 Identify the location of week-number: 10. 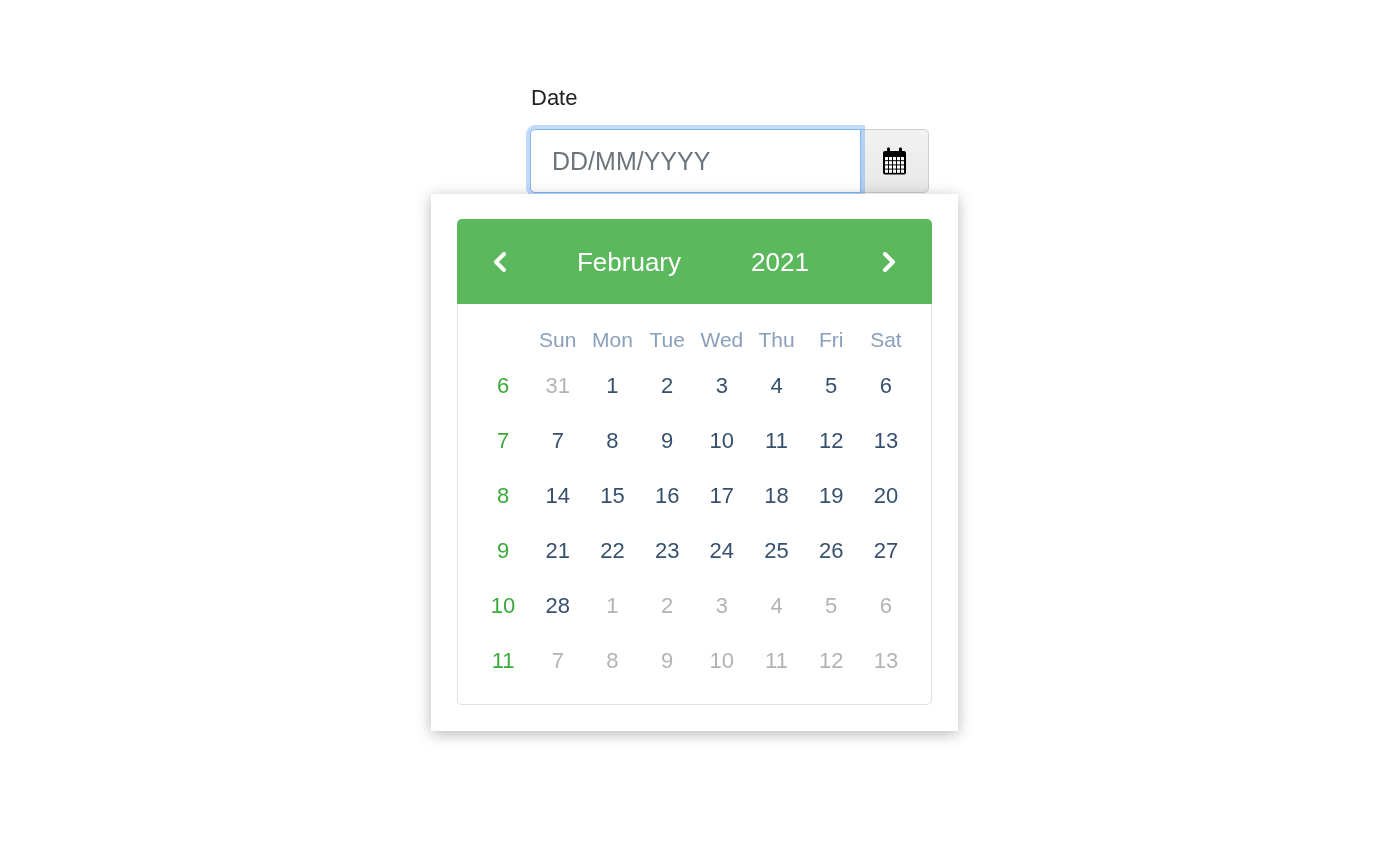
(503, 605).